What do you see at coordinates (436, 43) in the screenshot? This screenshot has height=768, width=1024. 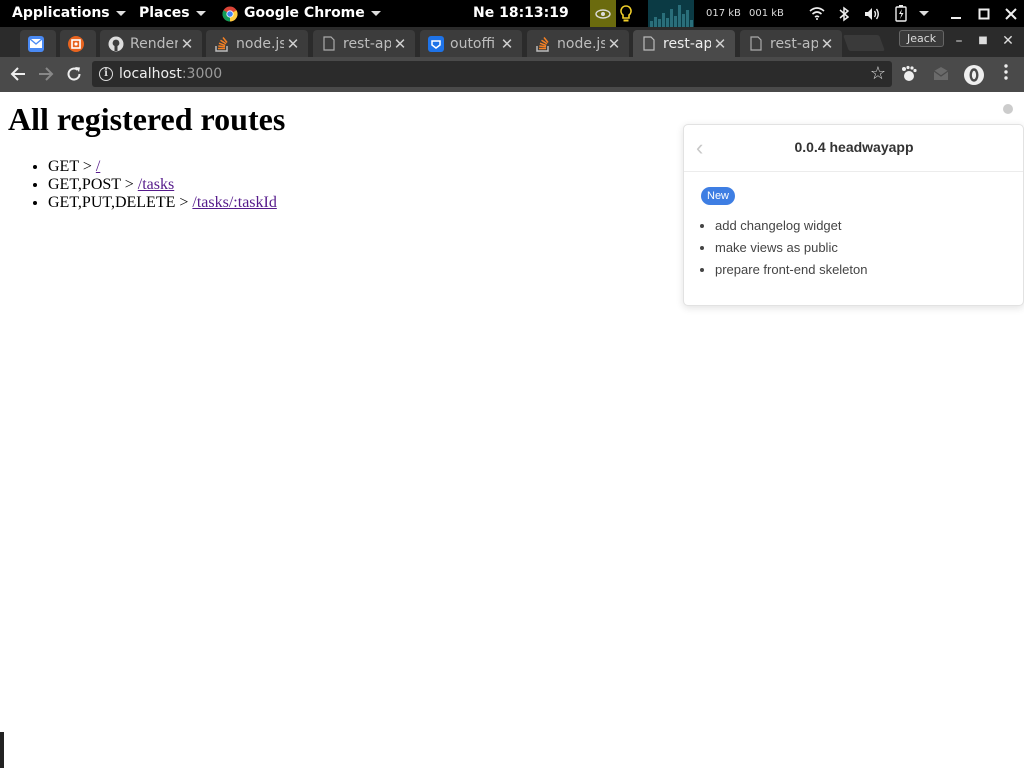 I see `bootstrap-icon` at bounding box center [436, 43].